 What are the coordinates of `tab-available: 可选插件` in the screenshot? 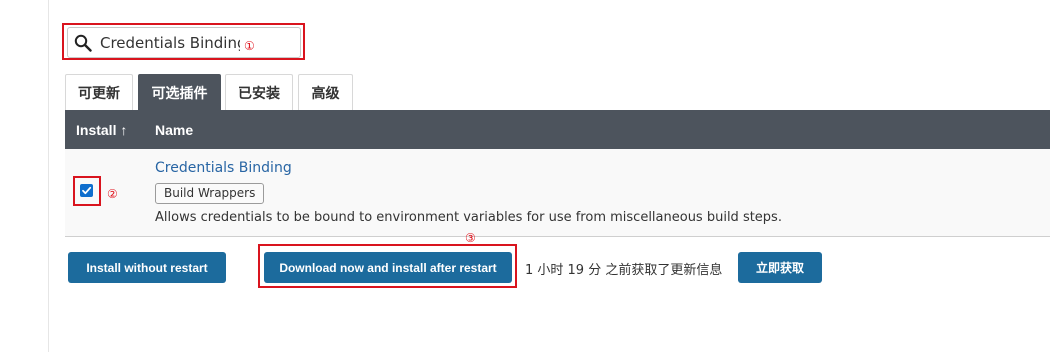 It's located at (179, 92).